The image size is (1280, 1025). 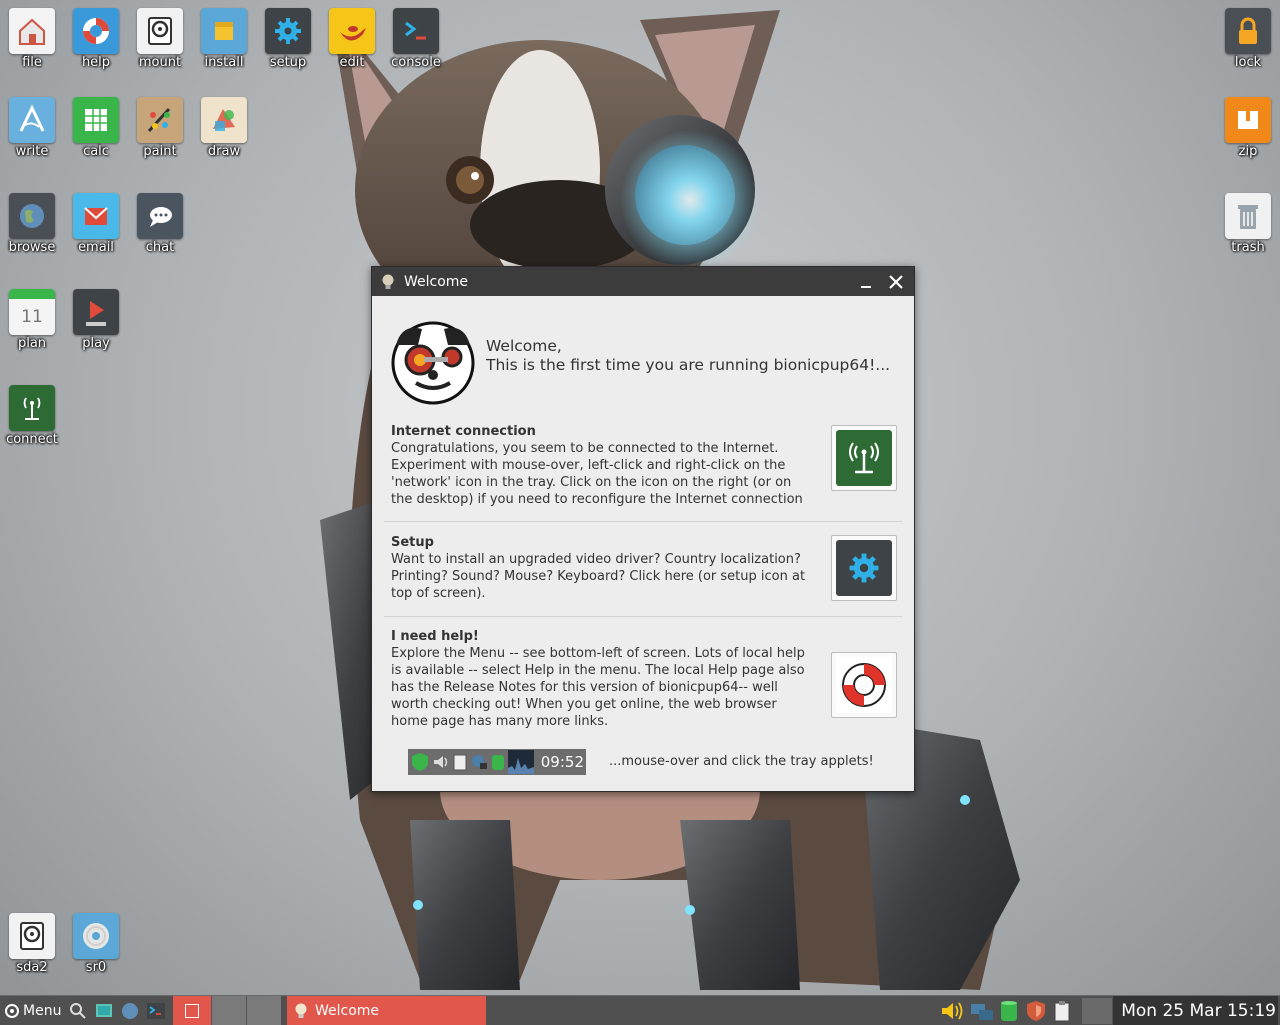 I want to click on desktop-icon-mount: mount, so click(x=160, y=39).